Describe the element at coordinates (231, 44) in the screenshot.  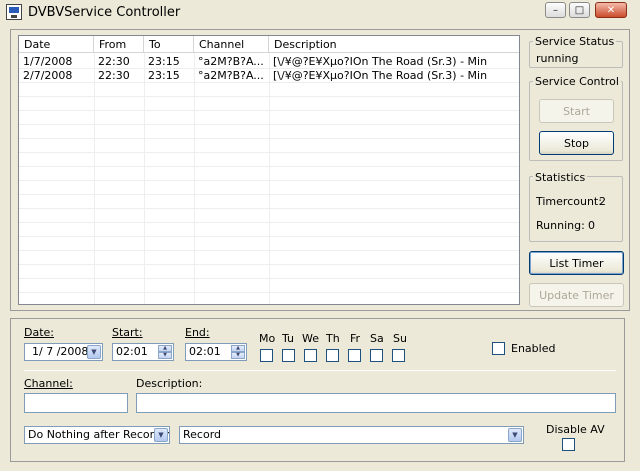
I see `column-header-channel: Channel` at that location.